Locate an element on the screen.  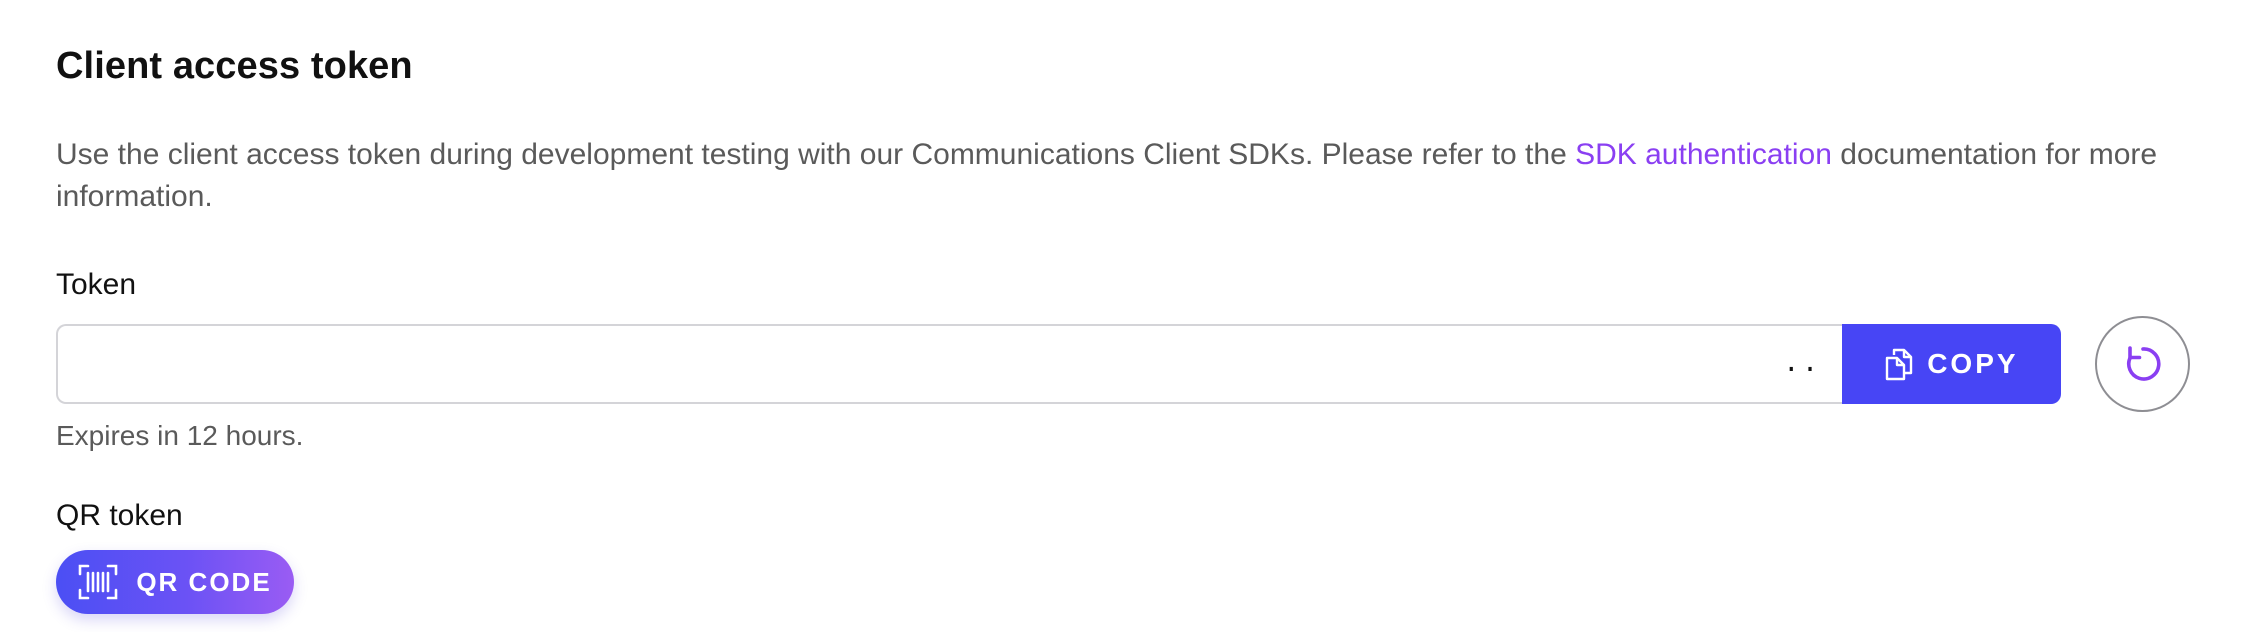
copy-button: COPY is located at coordinates (1952, 364).